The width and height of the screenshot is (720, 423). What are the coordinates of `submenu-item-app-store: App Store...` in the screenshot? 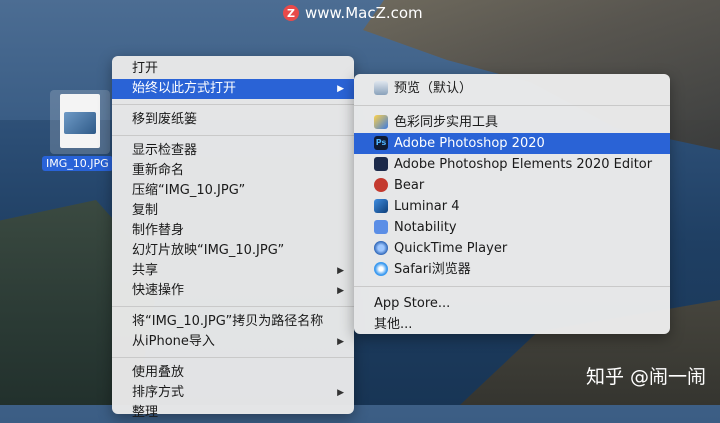 It's located at (512, 303).